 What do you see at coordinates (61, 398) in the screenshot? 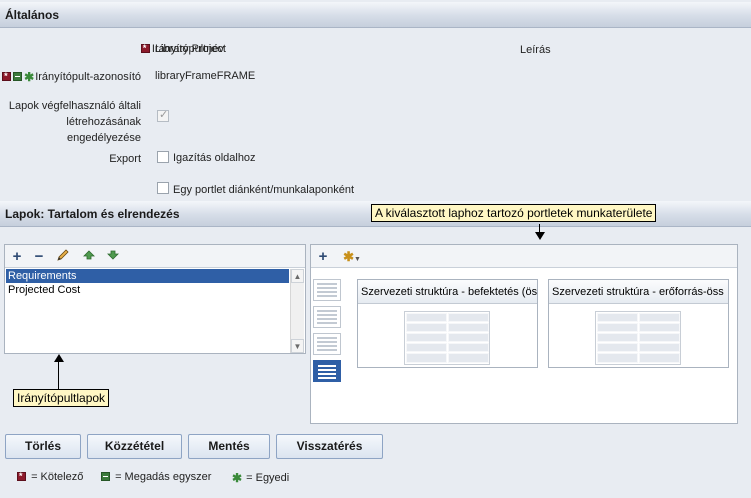
I see `pages-callout: Irányítópultlapok` at bounding box center [61, 398].